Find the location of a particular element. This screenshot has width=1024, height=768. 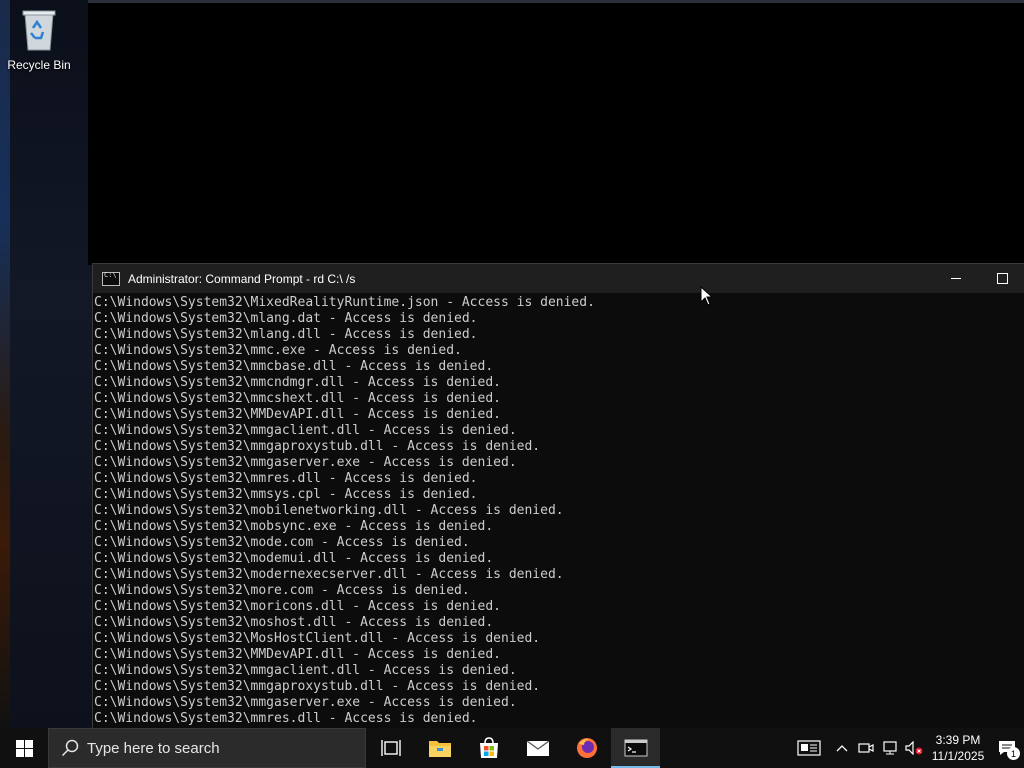

mail-icon is located at coordinates (537, 748).